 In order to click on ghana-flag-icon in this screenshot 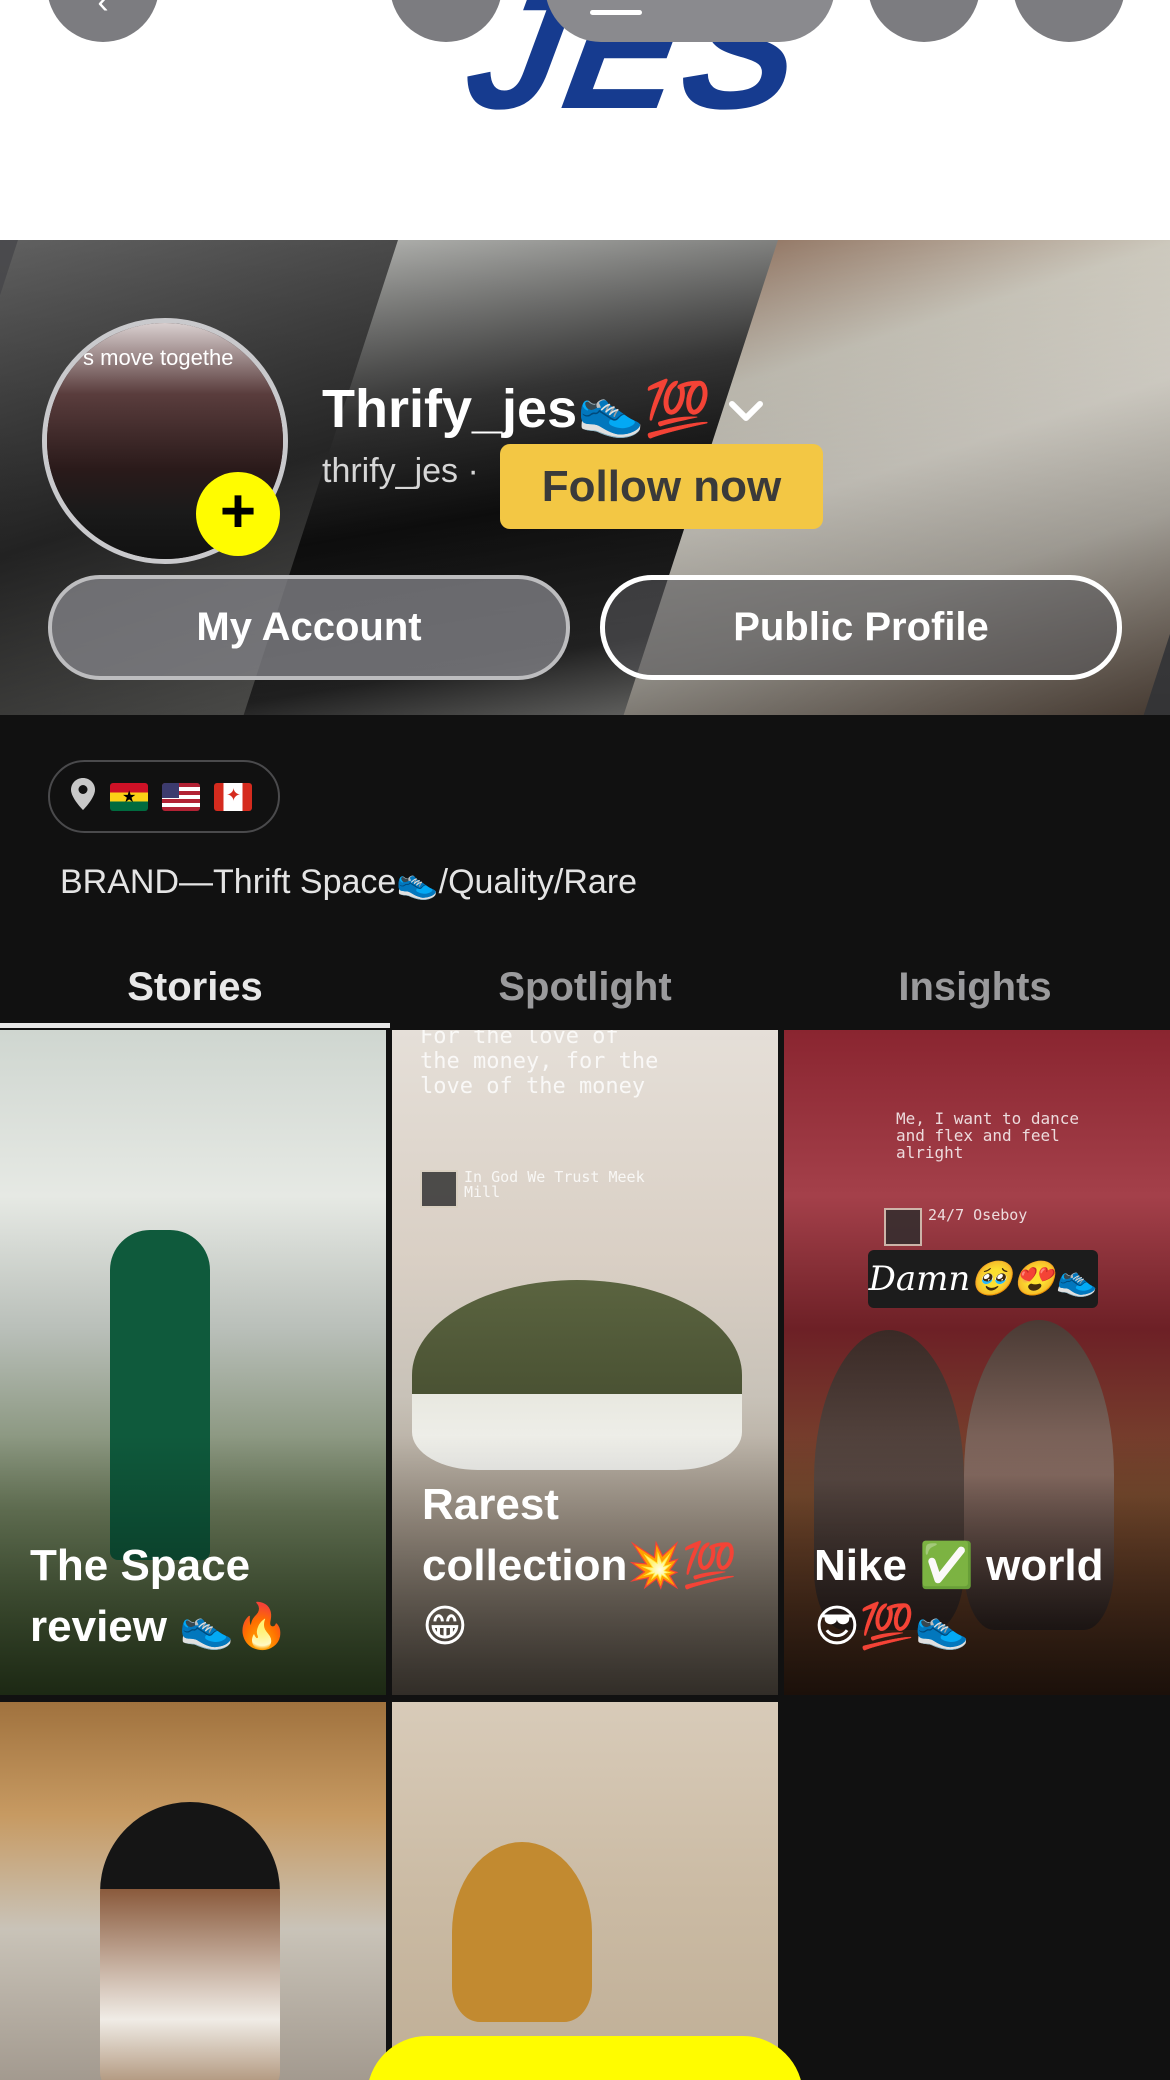, I will do `click(129, 796)`.